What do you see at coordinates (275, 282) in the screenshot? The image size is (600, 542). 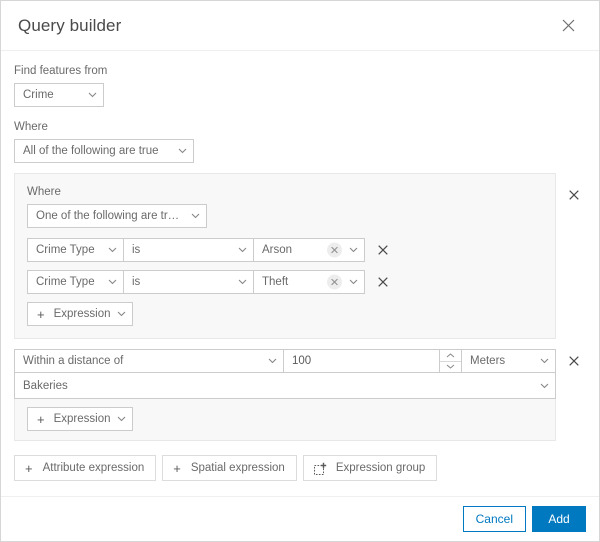 I see `expression-value: Theft` at bounding box center [275, 282].